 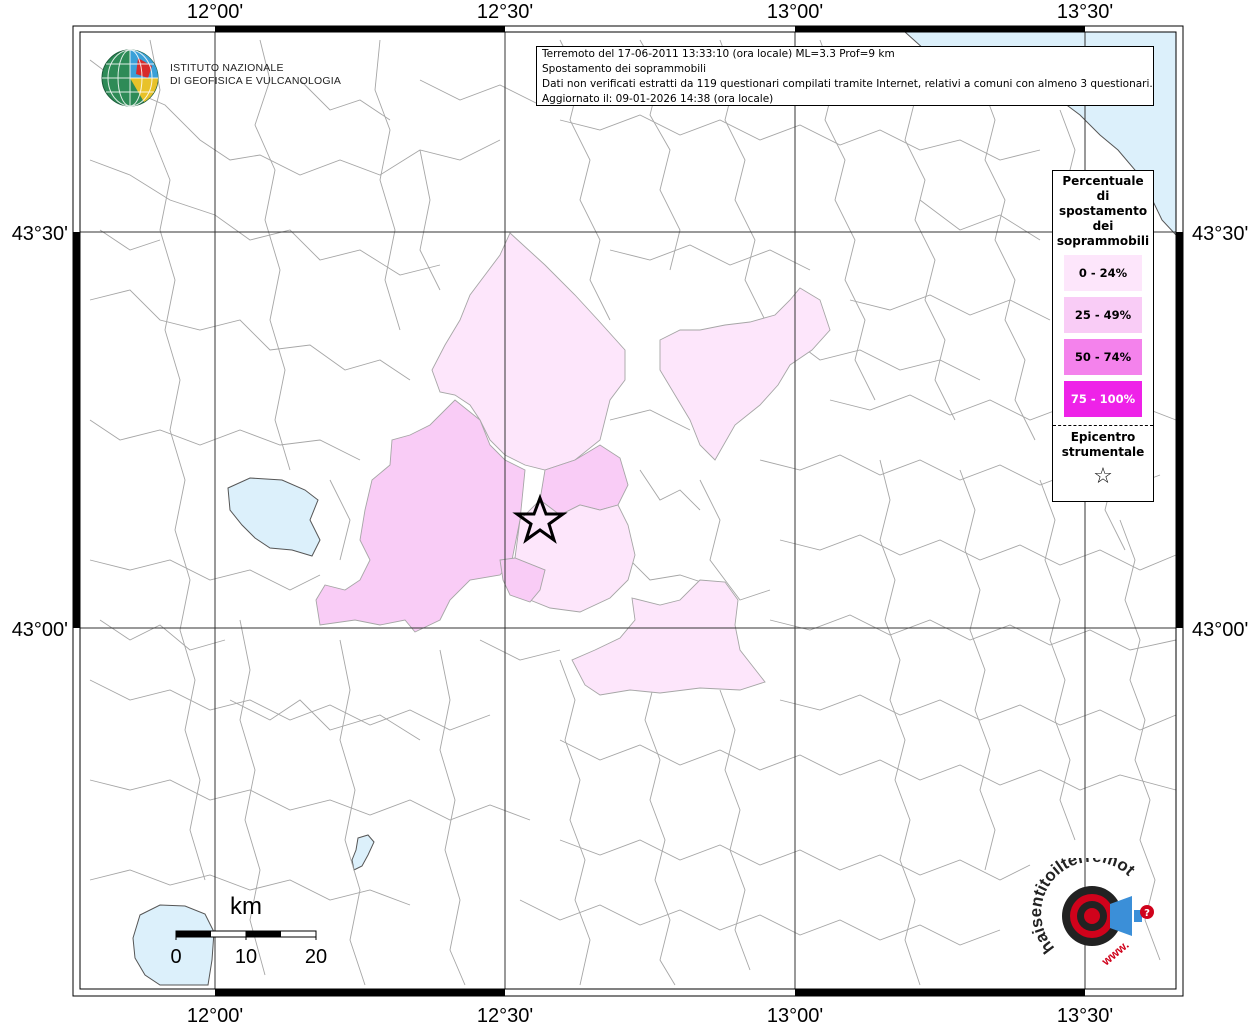 I want to click on bottom-tick-2: 12°30', so click(x=505, y=1014).